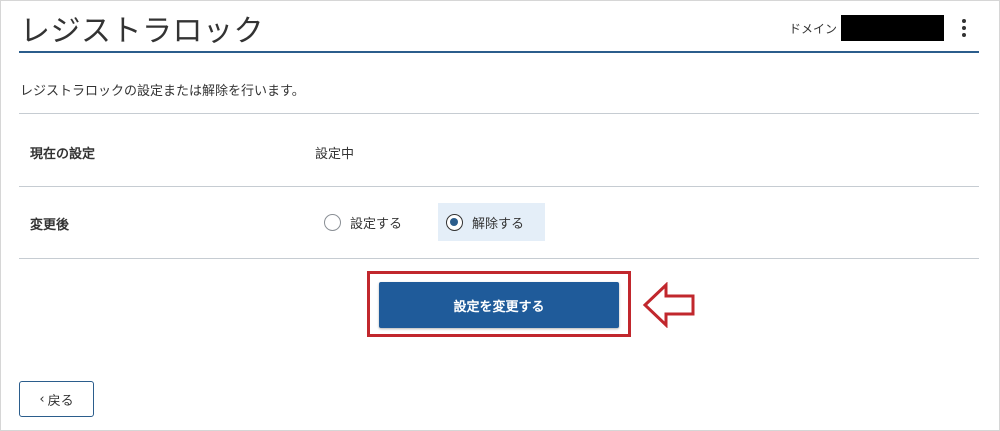 Image resolution: width=1000 pixels, height=431 pixels. What do you see at coordinates (812, 28) in the screenshot?
I see `domain-label: ドメイン` at bounding box center [812, 28].